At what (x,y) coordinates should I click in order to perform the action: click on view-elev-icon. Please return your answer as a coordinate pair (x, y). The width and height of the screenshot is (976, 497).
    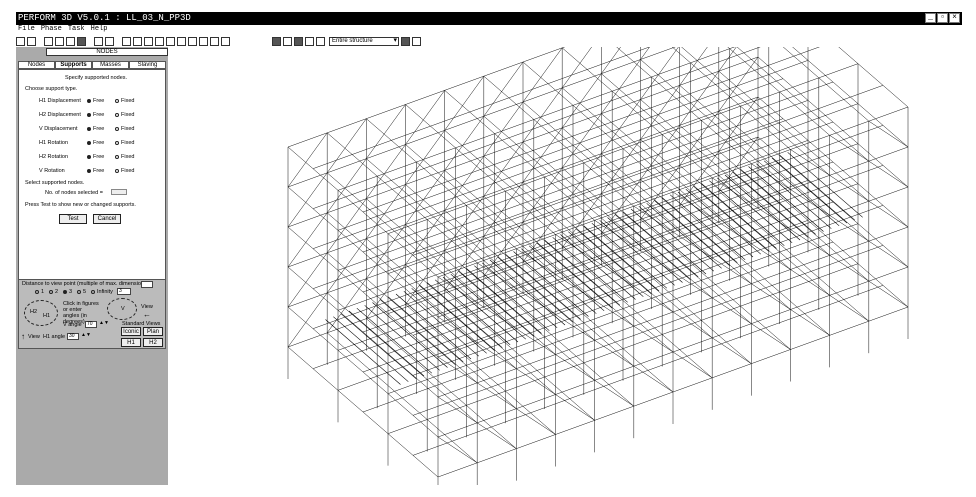
    Looking at the image, I should click on (298, 41).